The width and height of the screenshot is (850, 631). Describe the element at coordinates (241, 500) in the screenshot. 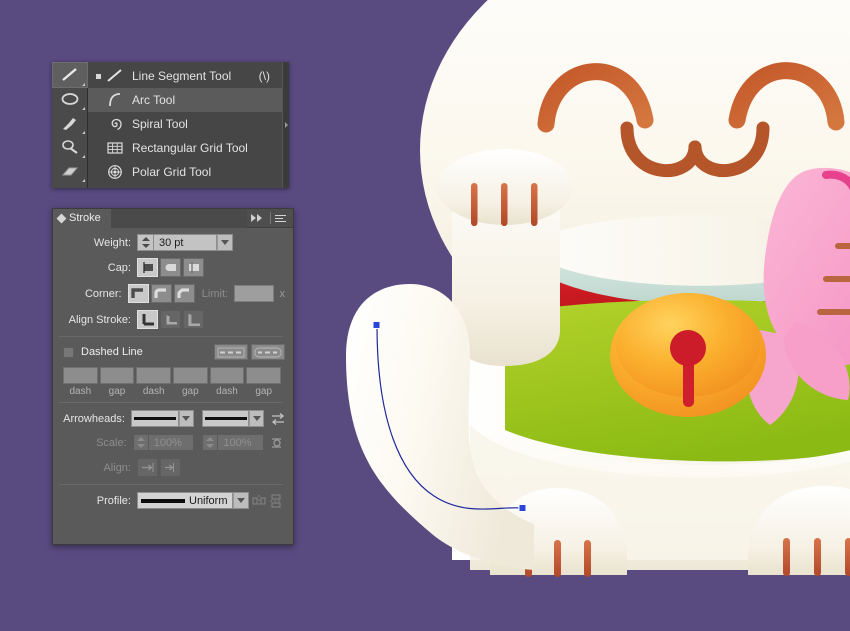

I see `profile-chevron-icon` at that location.